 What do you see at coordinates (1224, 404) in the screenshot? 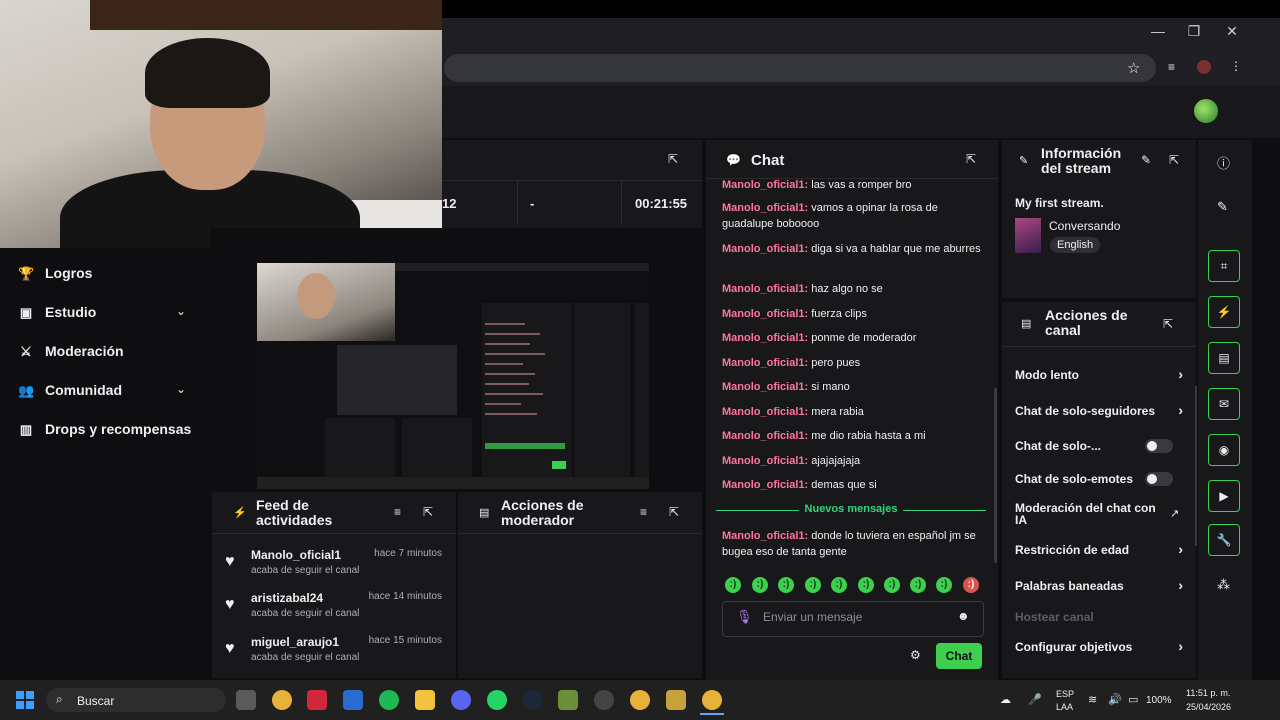
I see `chat-bubble-icon: ✉` at bounding box center [1224, 404].